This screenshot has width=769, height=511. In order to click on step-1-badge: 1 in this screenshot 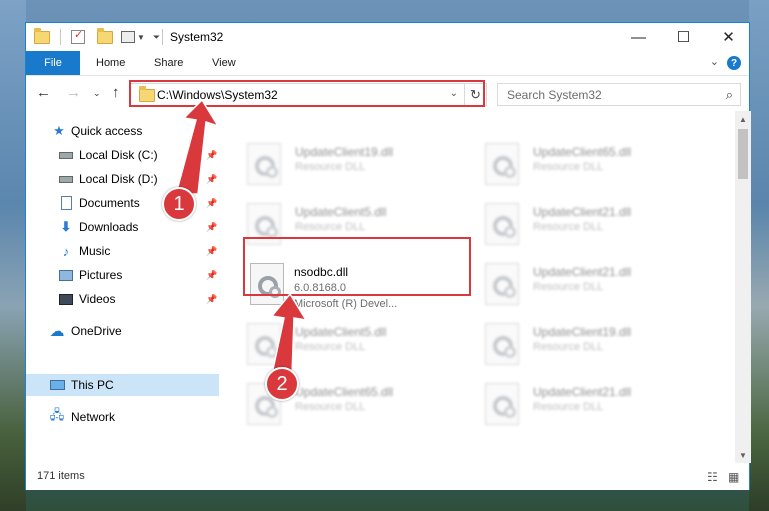, I will do `click(179, 204)`.